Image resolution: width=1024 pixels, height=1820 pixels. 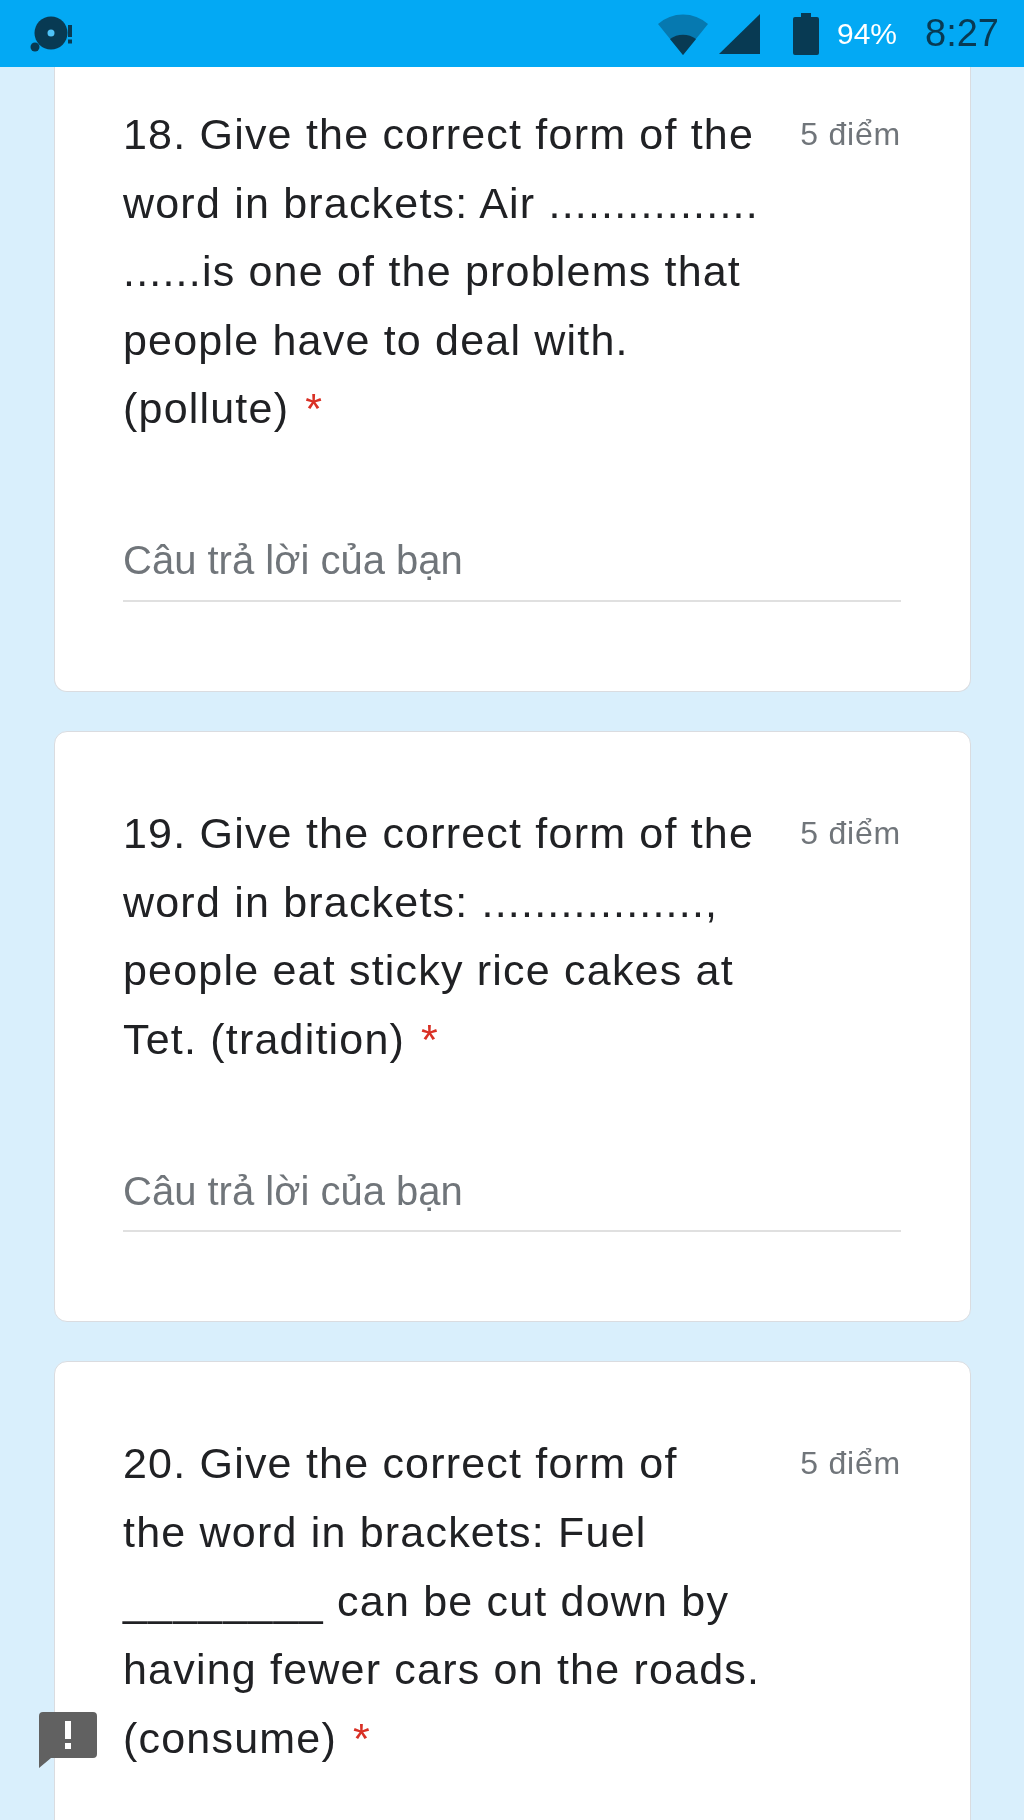 What do you see at coordinates (442, 1601) in the screenshot?
I see `question-text: 20. Give the correct form of the word in brackets: Fuel ________ can be cut down by having fewer cars on the roads. (consume) *` at bounding box center [442, 1601].